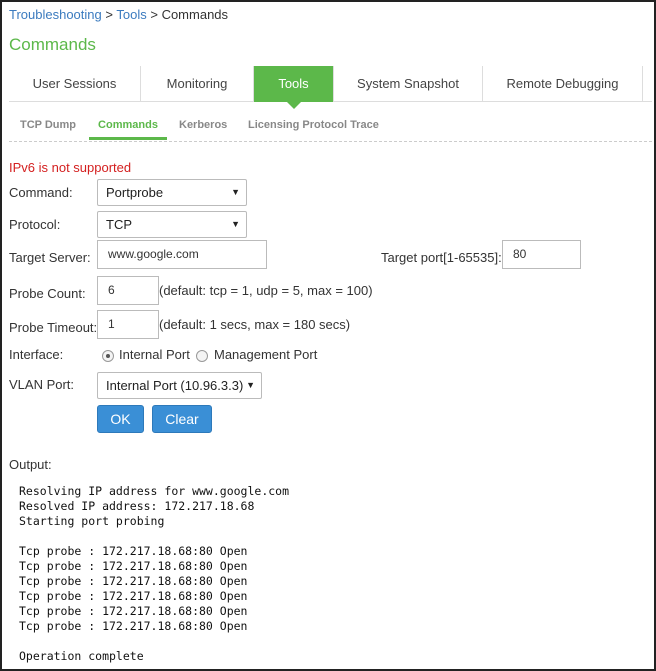 The image size is (656, 671). I want to click on breadcrumb-link-tools: Tools, so click(131, 14).